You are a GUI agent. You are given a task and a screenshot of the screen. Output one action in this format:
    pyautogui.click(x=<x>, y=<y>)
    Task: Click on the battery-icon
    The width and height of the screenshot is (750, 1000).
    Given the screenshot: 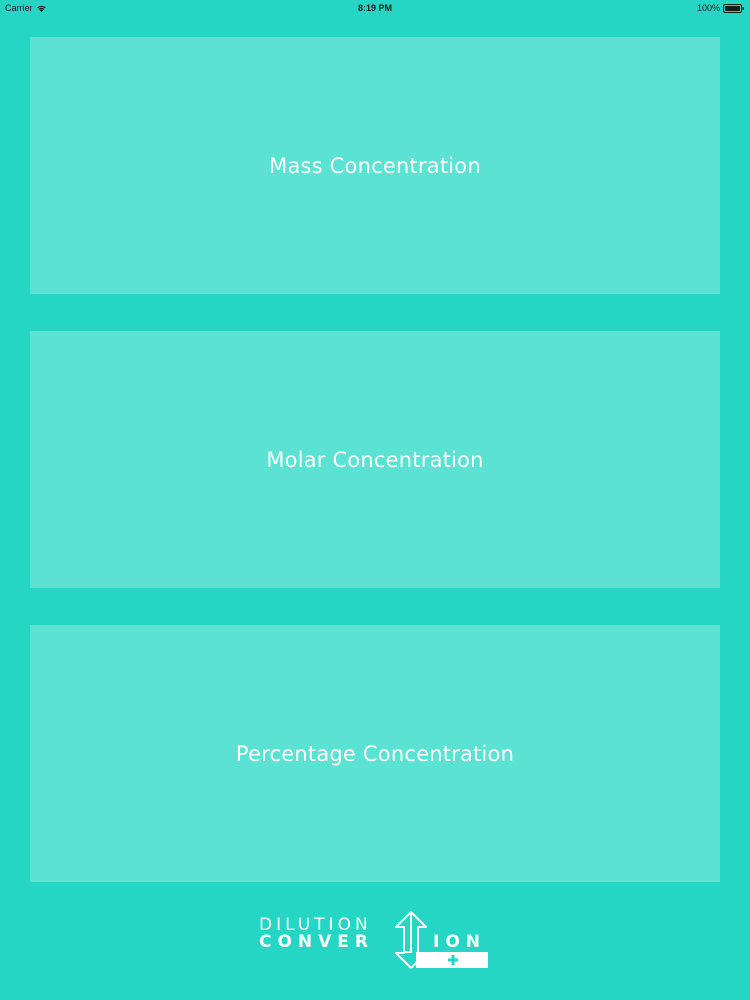 What is the action you would take?
    pyautogui.click(x=734, y=8)
    